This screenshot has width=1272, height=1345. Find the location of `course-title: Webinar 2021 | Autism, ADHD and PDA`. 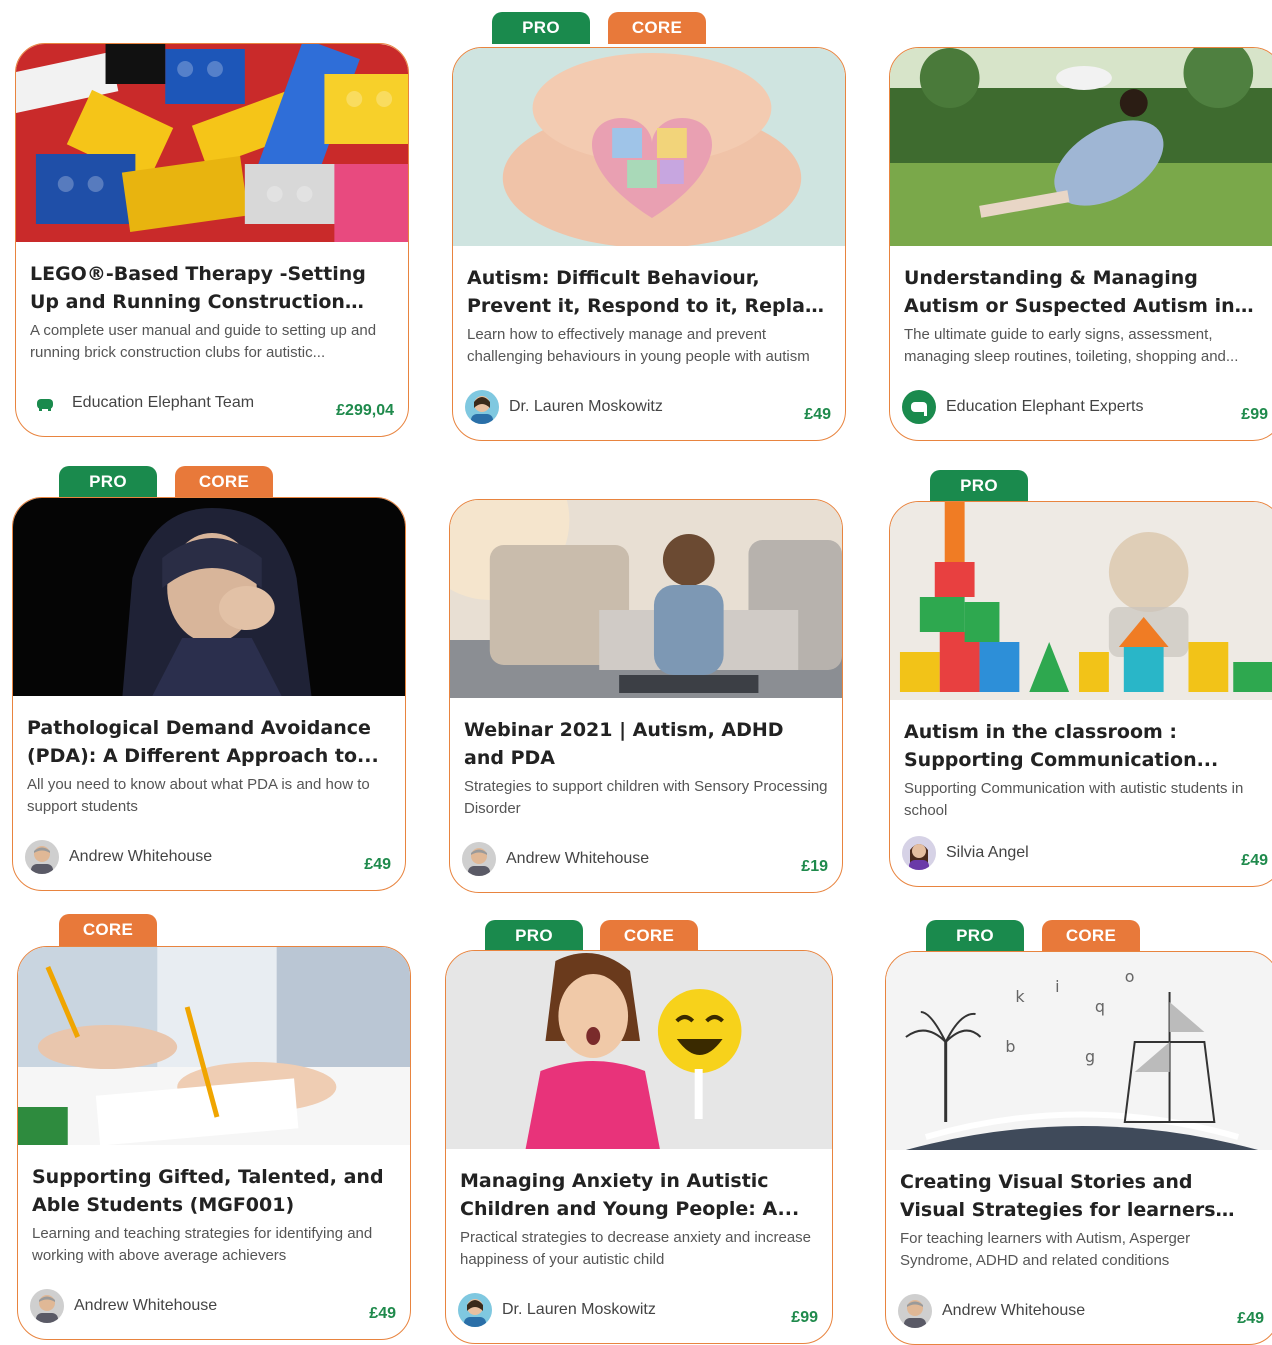

course-title: Webinar 2021 | Autism, ADHD and PDA is located at coordinates (646, 744).